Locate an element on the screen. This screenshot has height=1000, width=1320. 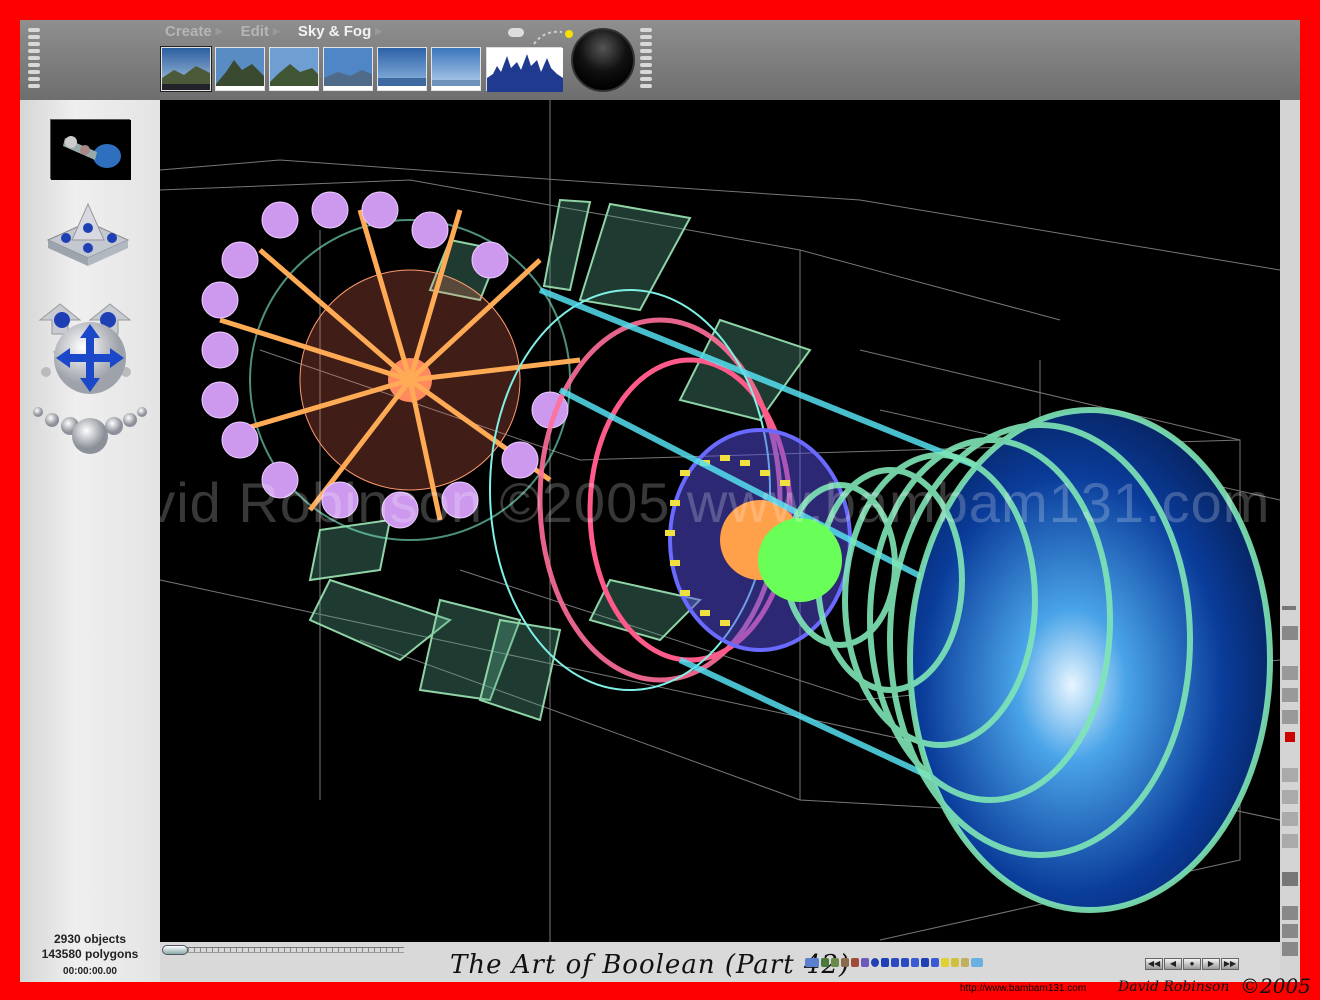
zoom-spheres is located at coordinates (90, 437).